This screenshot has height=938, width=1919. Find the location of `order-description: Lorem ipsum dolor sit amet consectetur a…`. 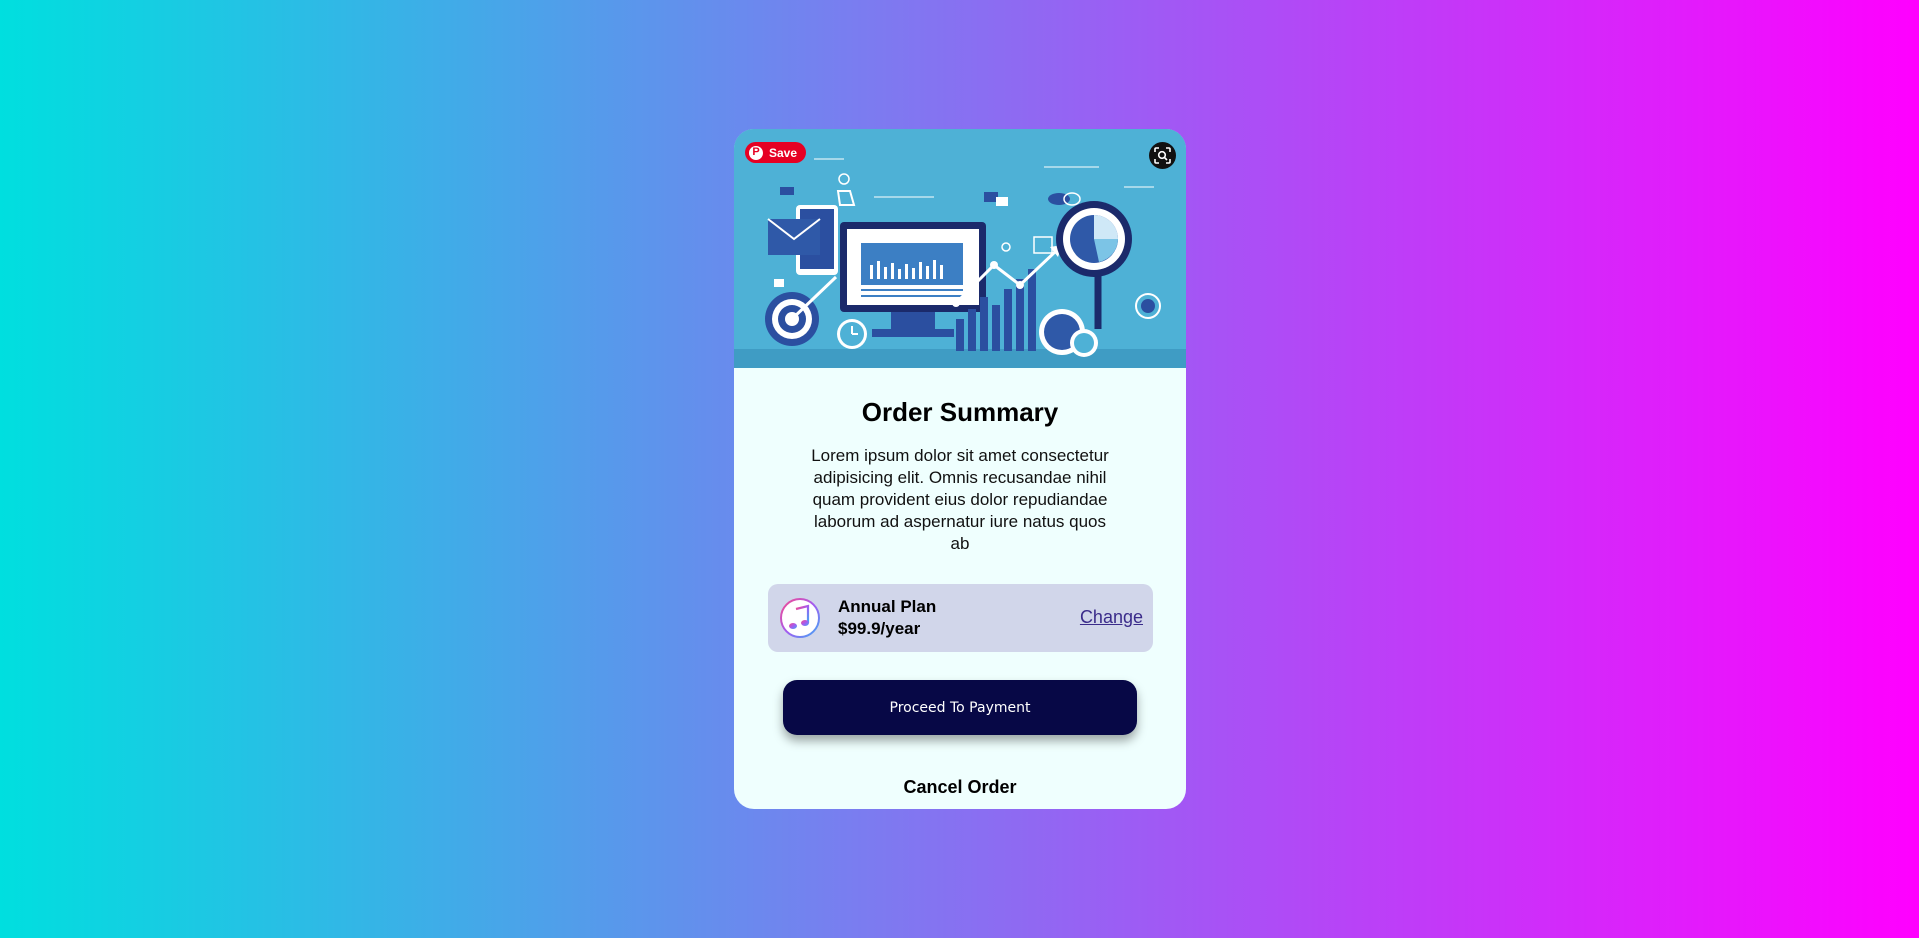

order-description: Lorem ipsum dolor sit amet consectetur a… is located at coordinates (960, 499).